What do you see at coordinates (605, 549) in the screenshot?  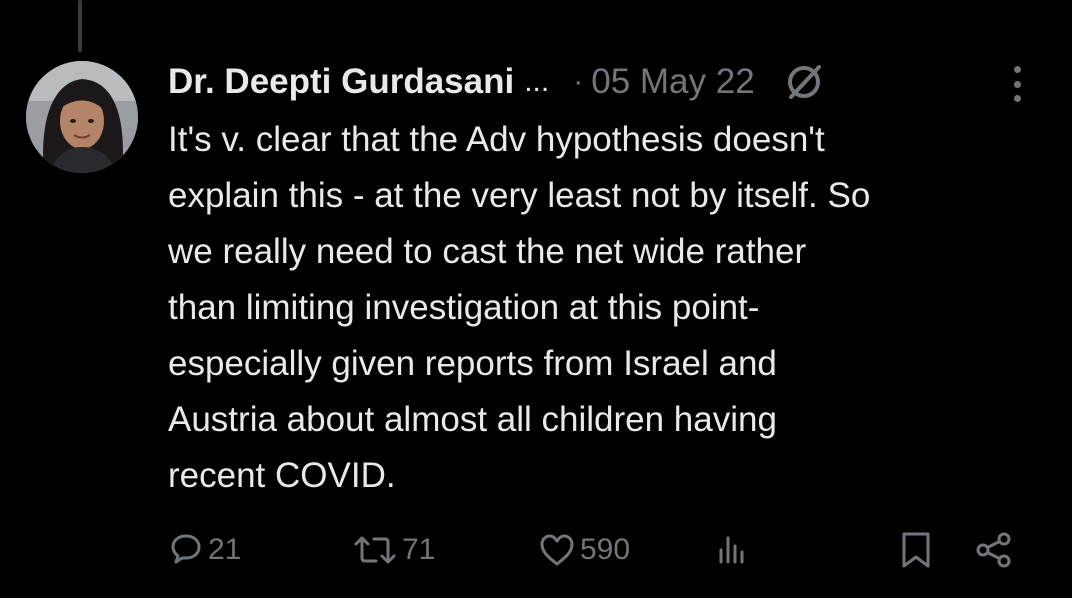 I see `like-count: 590` at bounding box center [605, 549].